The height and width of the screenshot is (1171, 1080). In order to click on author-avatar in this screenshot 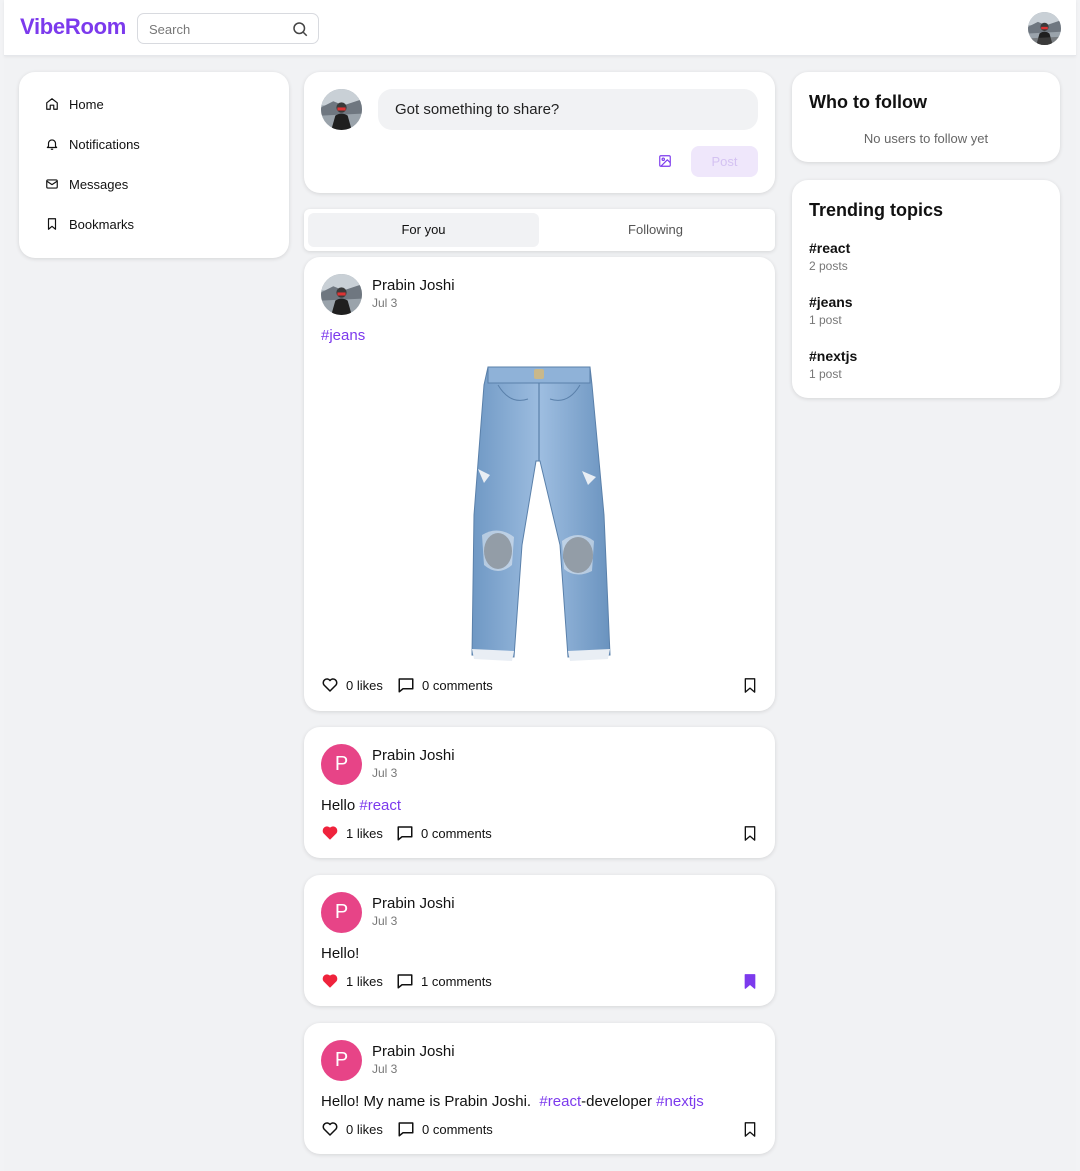, I will do `click(341, 294)`.